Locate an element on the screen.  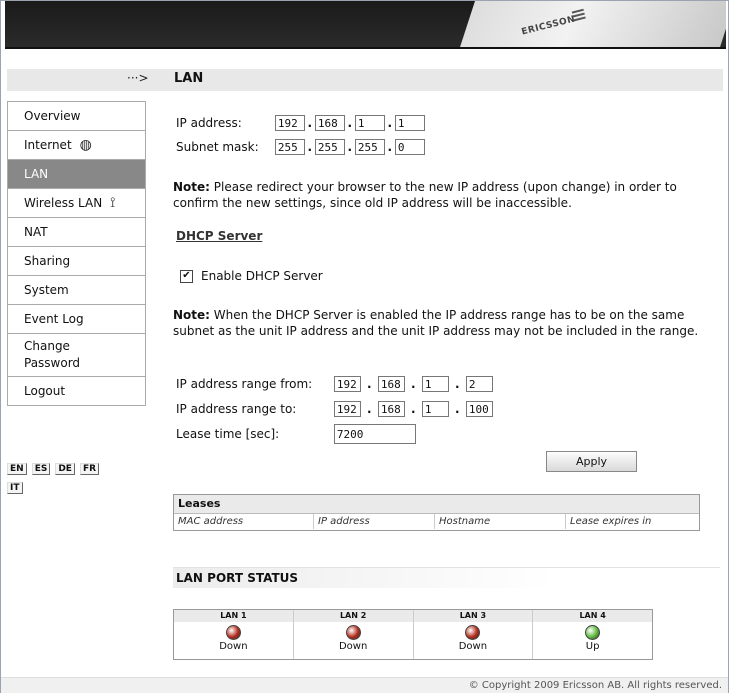
lang-en-button: EN is located at coordinates (17, 469).